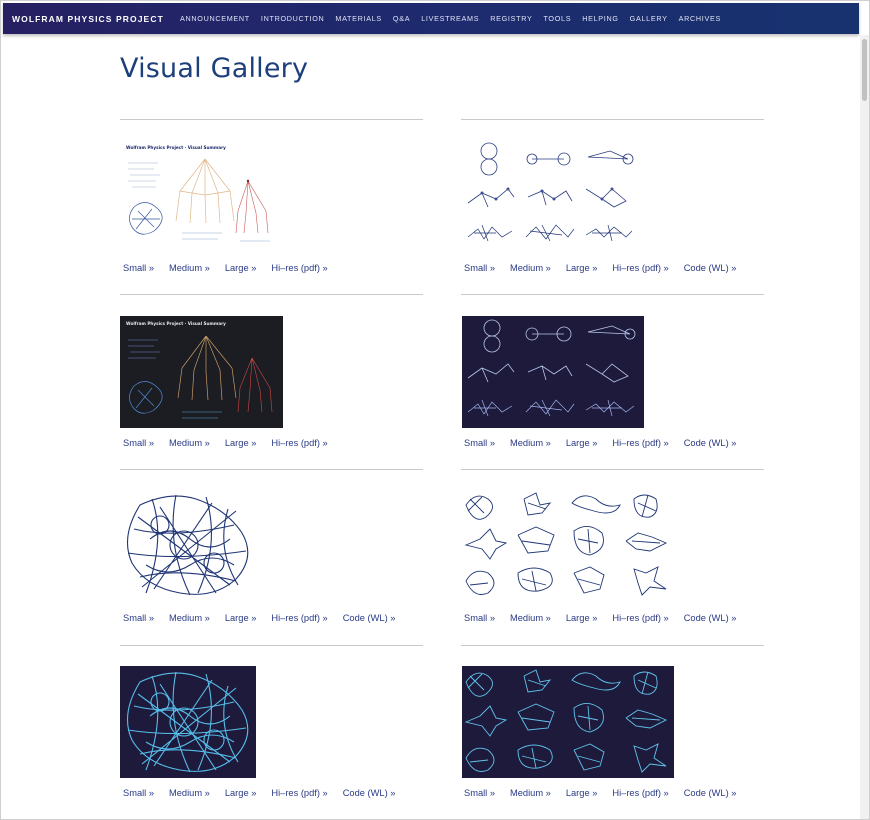  I want to click on page-scrollbar, so click(864, 427).